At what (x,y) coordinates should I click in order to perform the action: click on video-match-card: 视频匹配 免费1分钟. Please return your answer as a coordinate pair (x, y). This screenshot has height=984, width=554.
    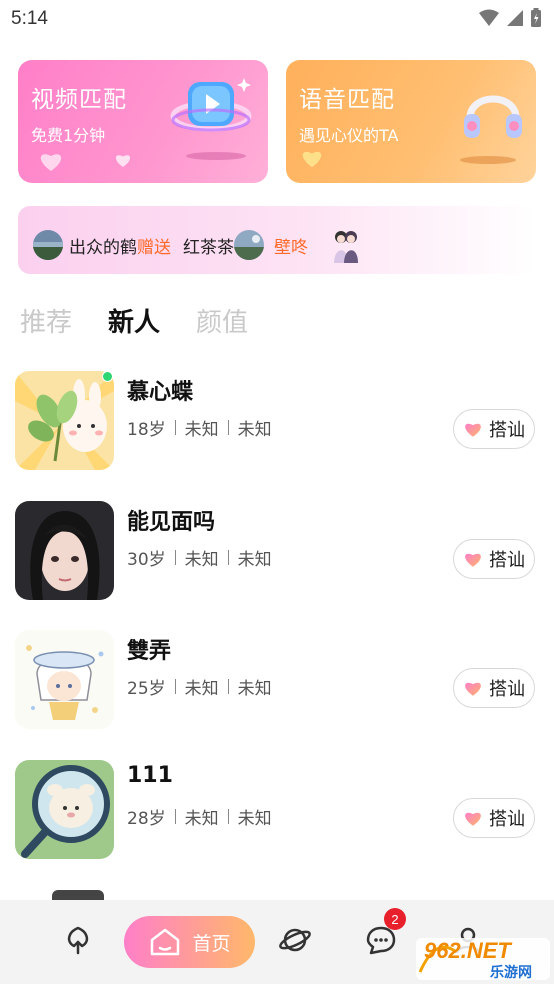
    Looking at the image, I should click on (143, 121).